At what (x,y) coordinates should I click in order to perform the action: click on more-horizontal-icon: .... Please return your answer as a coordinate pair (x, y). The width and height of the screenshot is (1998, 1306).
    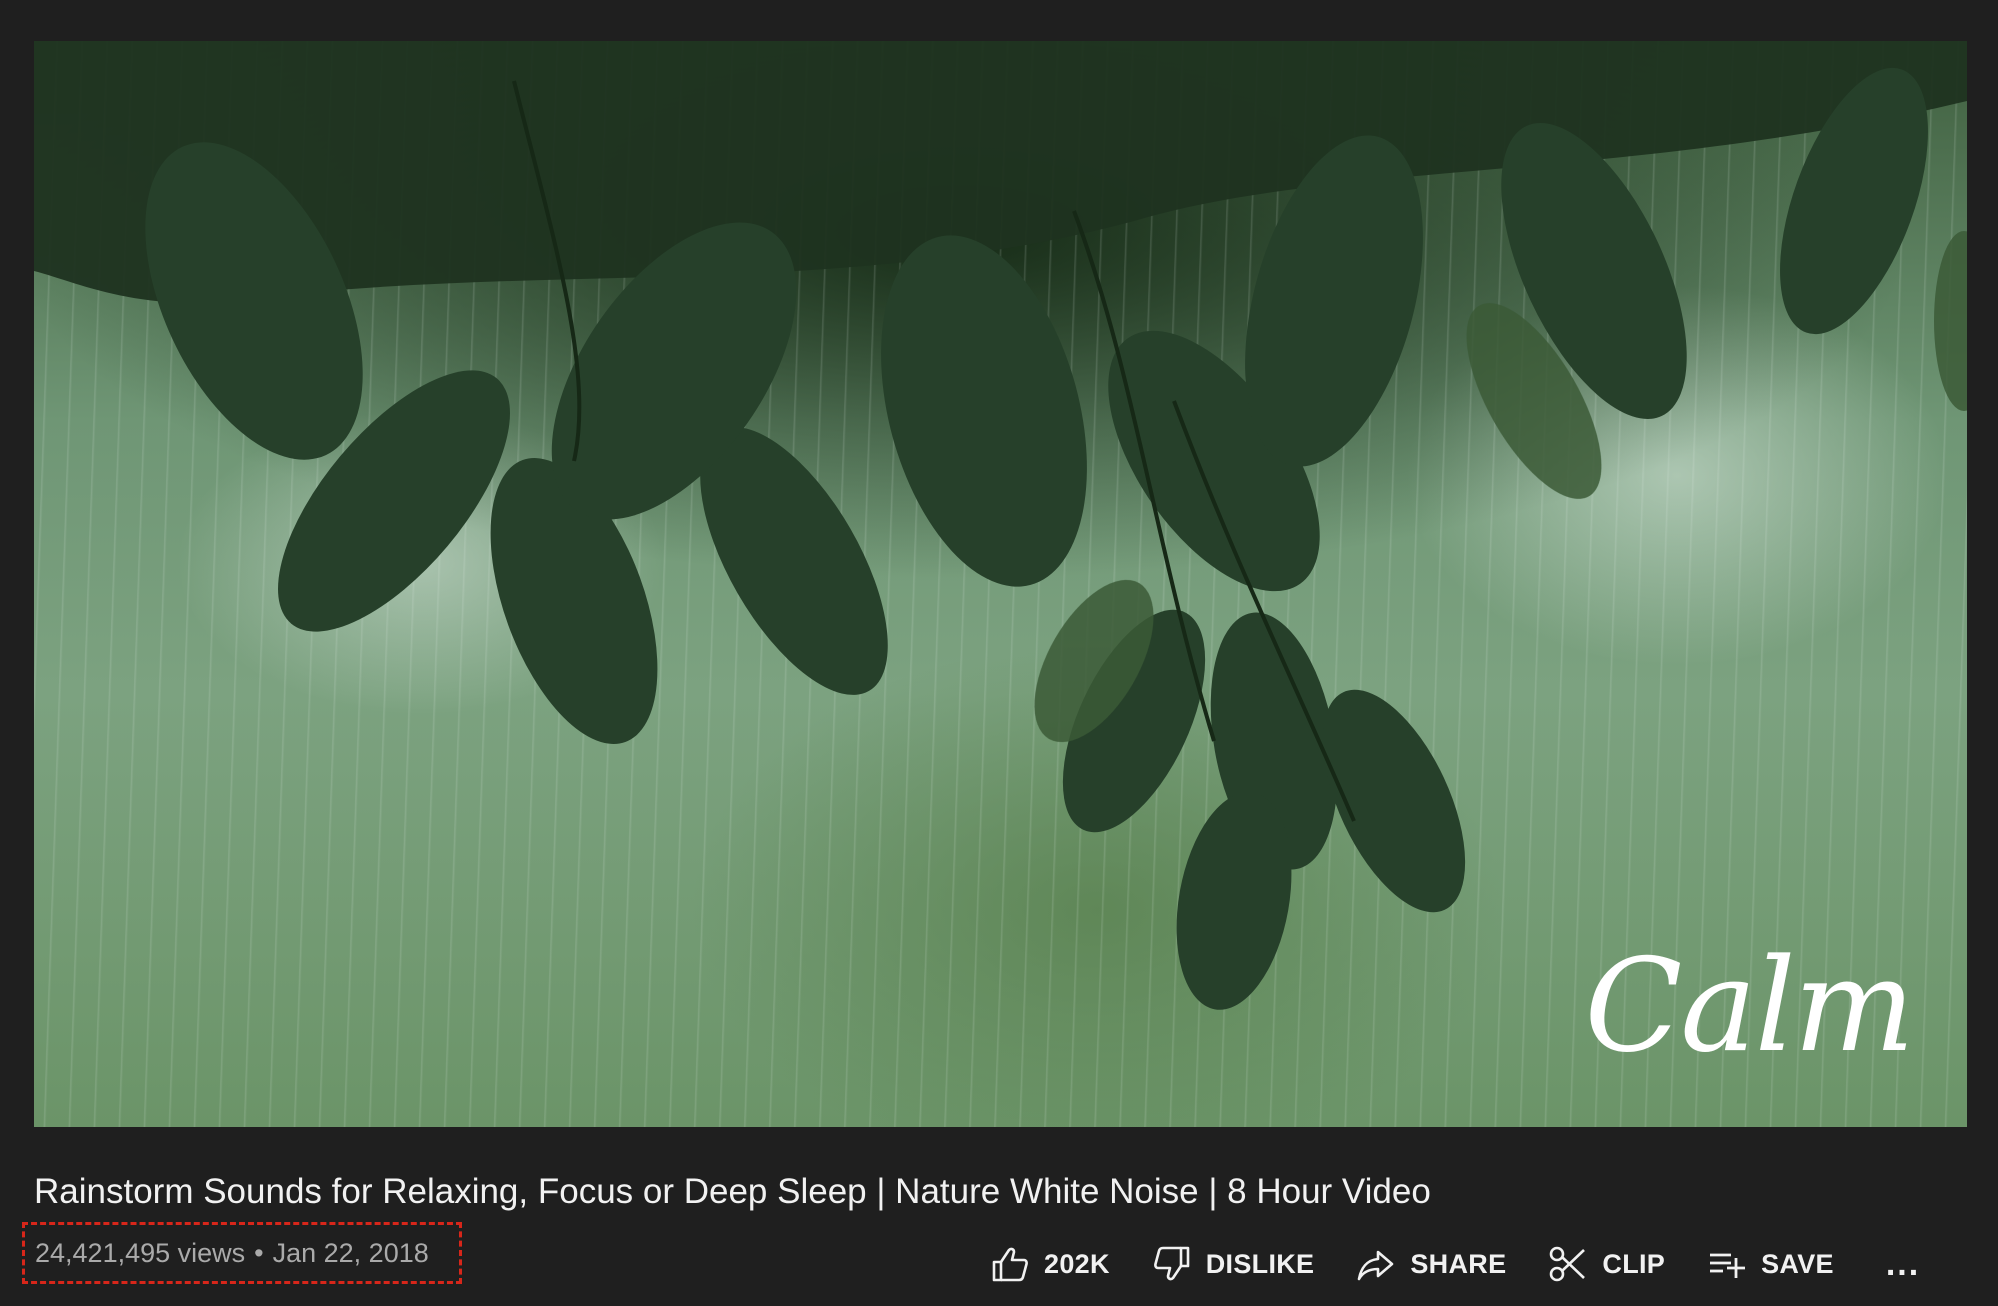
    Looking at the image, I should click on (1903, 1264).